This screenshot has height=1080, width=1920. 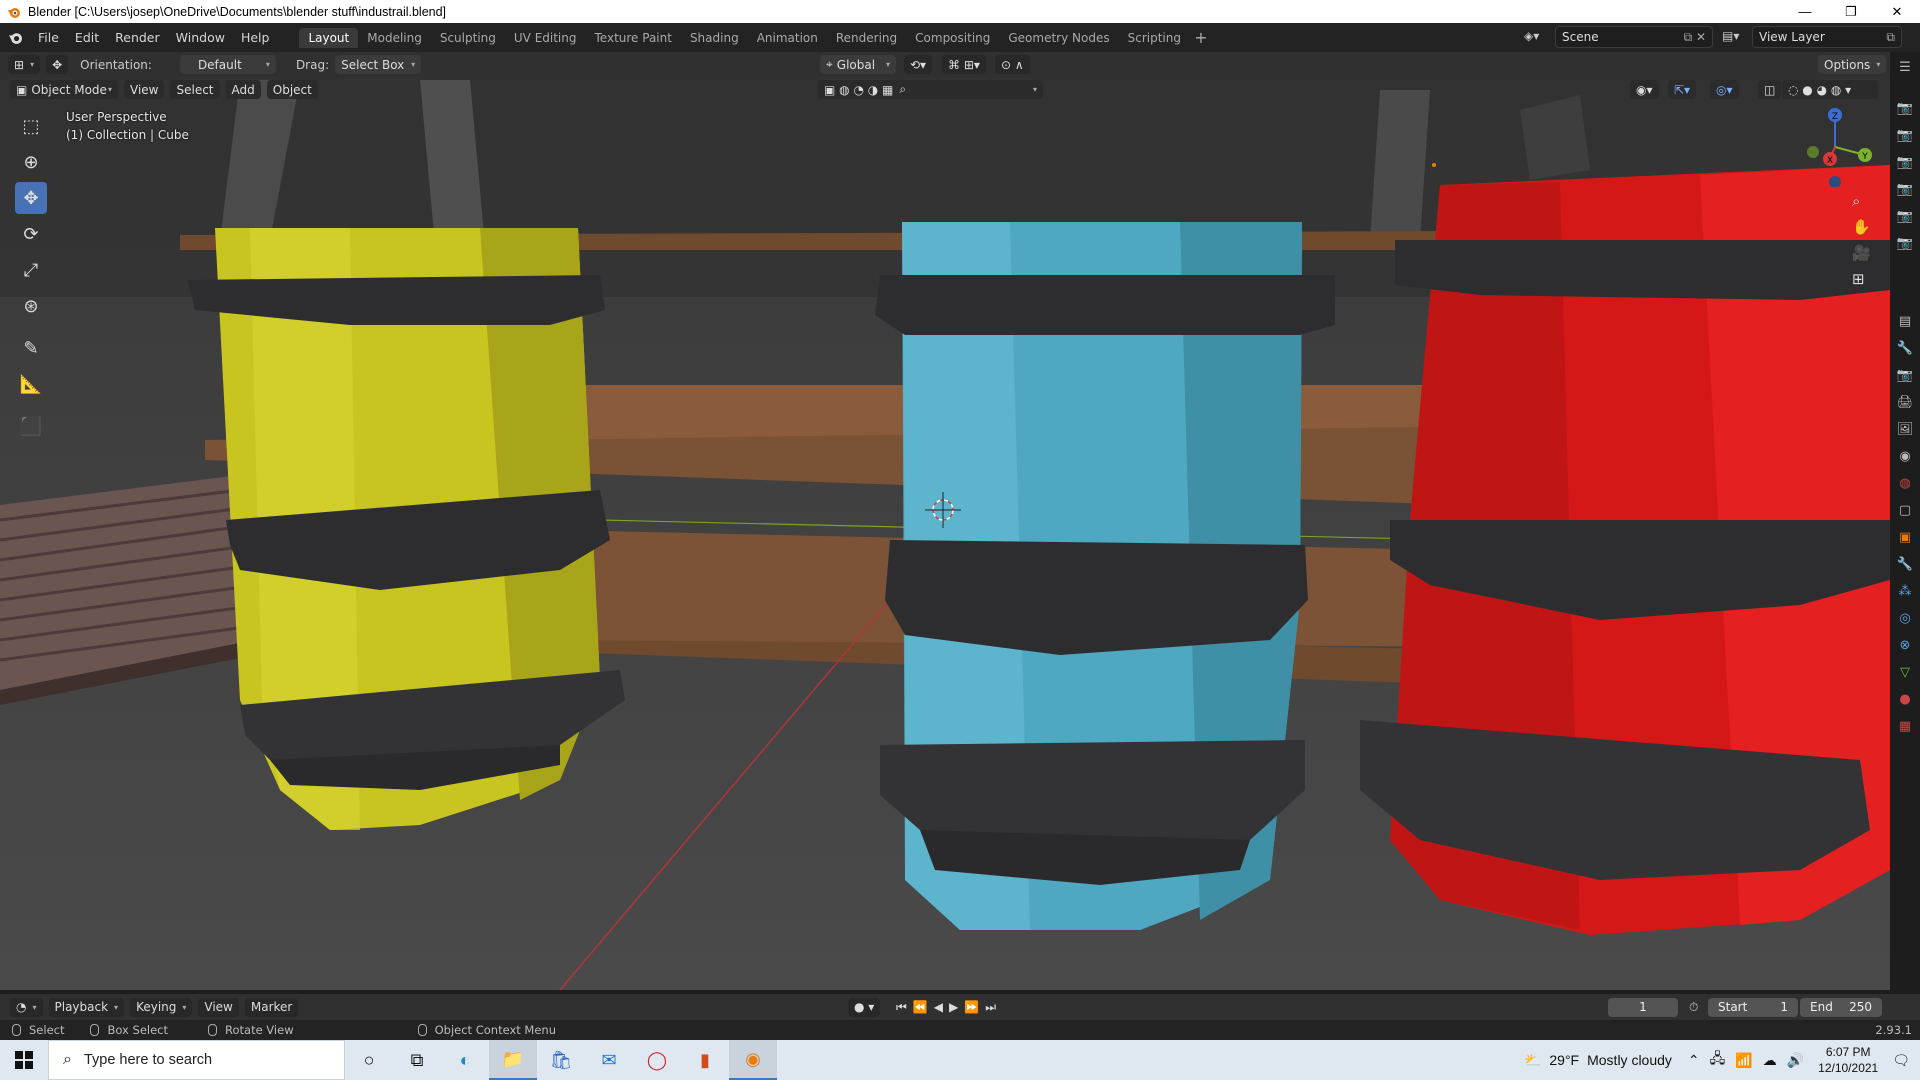 I want to click on tab-sculpting: Sculpting, so click(x=468, y=38).